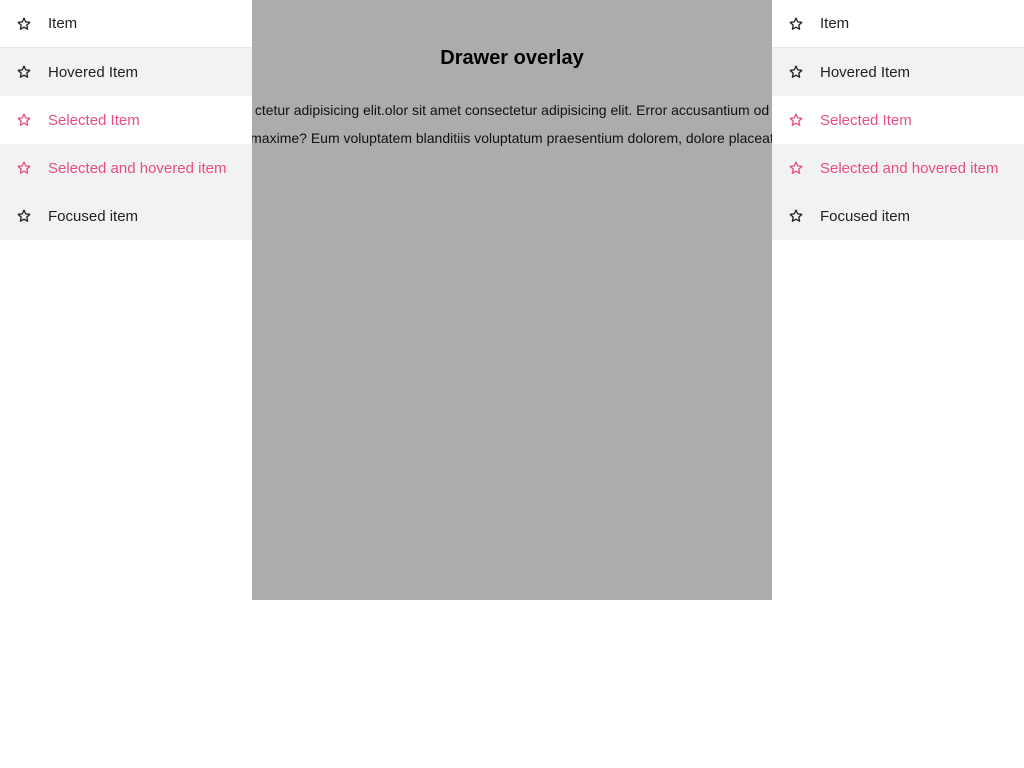 This screenshot has width=1024, height=768. I want to click on left-drawer-item: Item, so click(126, 24).